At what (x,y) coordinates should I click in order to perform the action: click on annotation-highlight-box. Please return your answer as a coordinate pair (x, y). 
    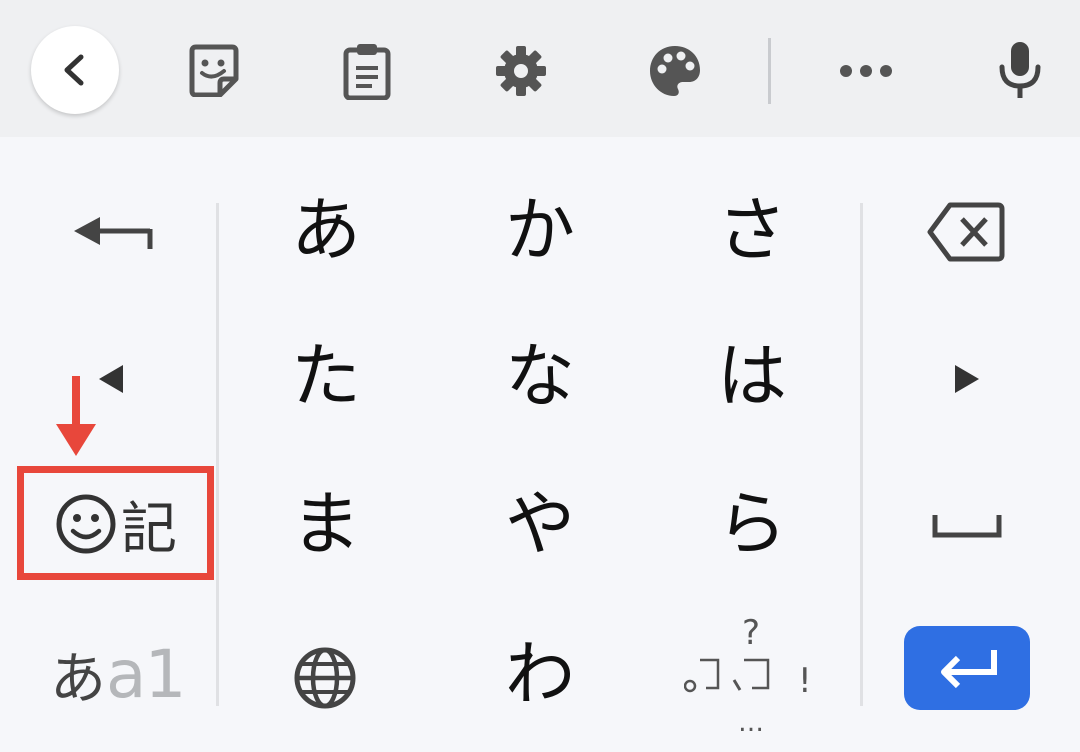
    Looking at the image, I should click on (115, 523).